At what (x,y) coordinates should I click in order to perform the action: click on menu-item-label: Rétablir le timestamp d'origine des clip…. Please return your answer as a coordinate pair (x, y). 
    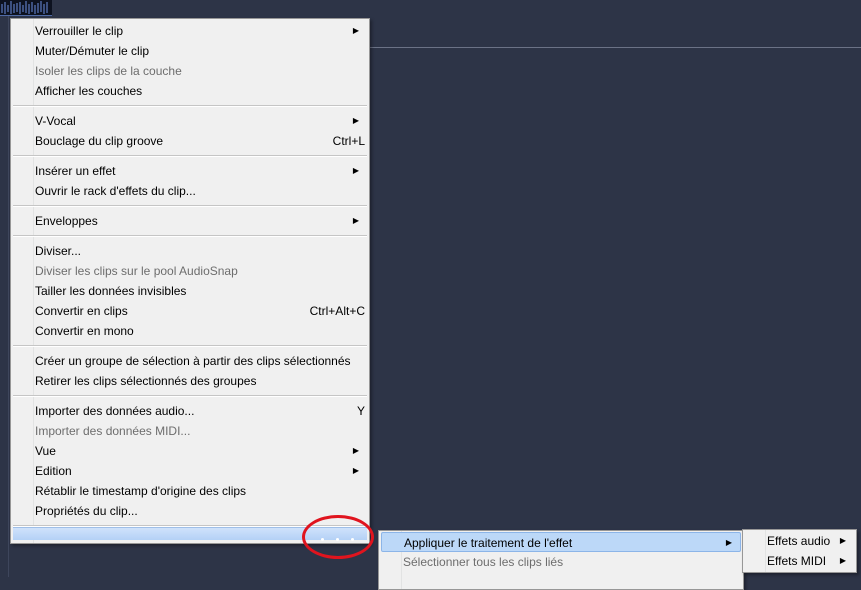
    Looking at the image, I should click on (141, 491).